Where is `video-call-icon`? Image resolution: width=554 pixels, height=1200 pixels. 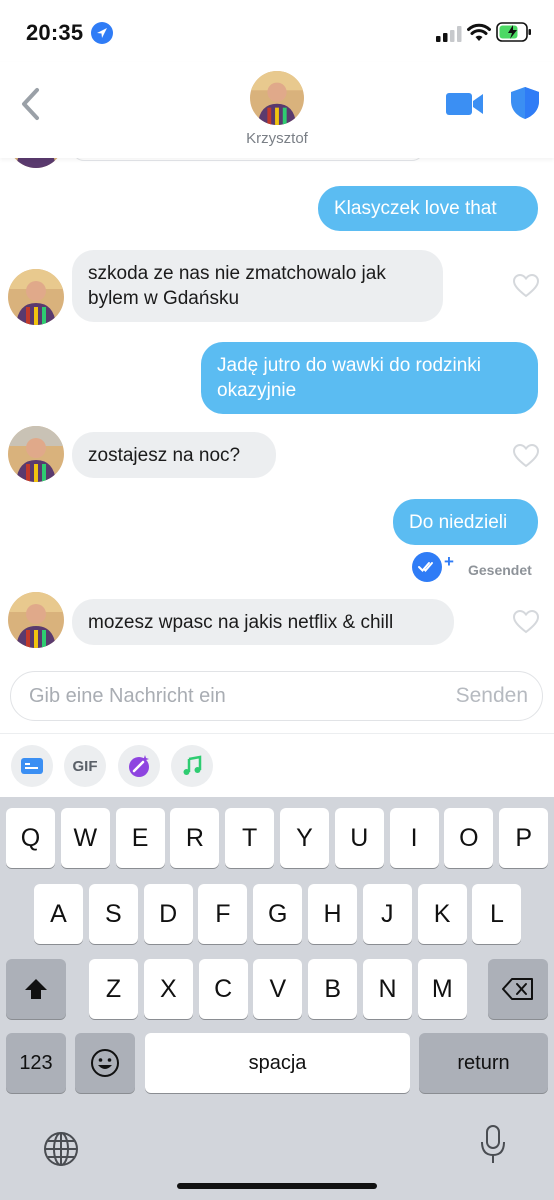 video-call-icon is located at coordinates (465, 104).